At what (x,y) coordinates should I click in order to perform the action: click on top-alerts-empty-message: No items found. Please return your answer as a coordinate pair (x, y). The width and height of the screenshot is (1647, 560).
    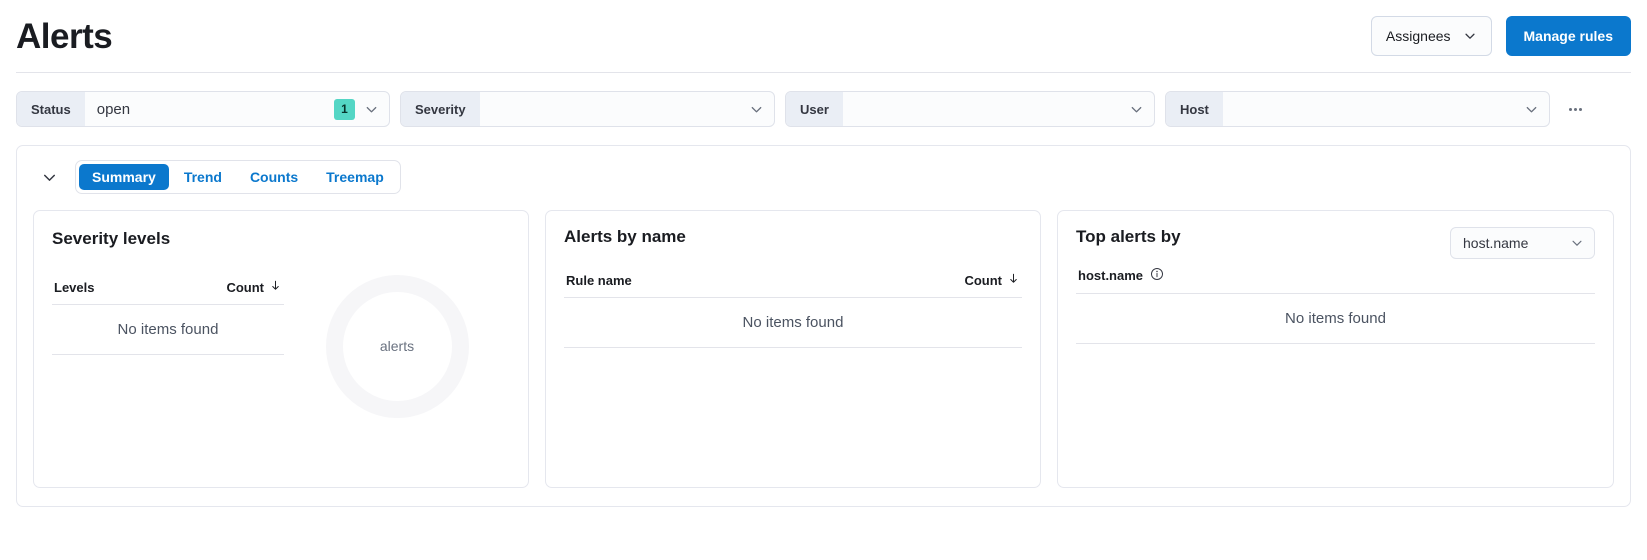
    Looking at the image, I should click on (1335, 319).